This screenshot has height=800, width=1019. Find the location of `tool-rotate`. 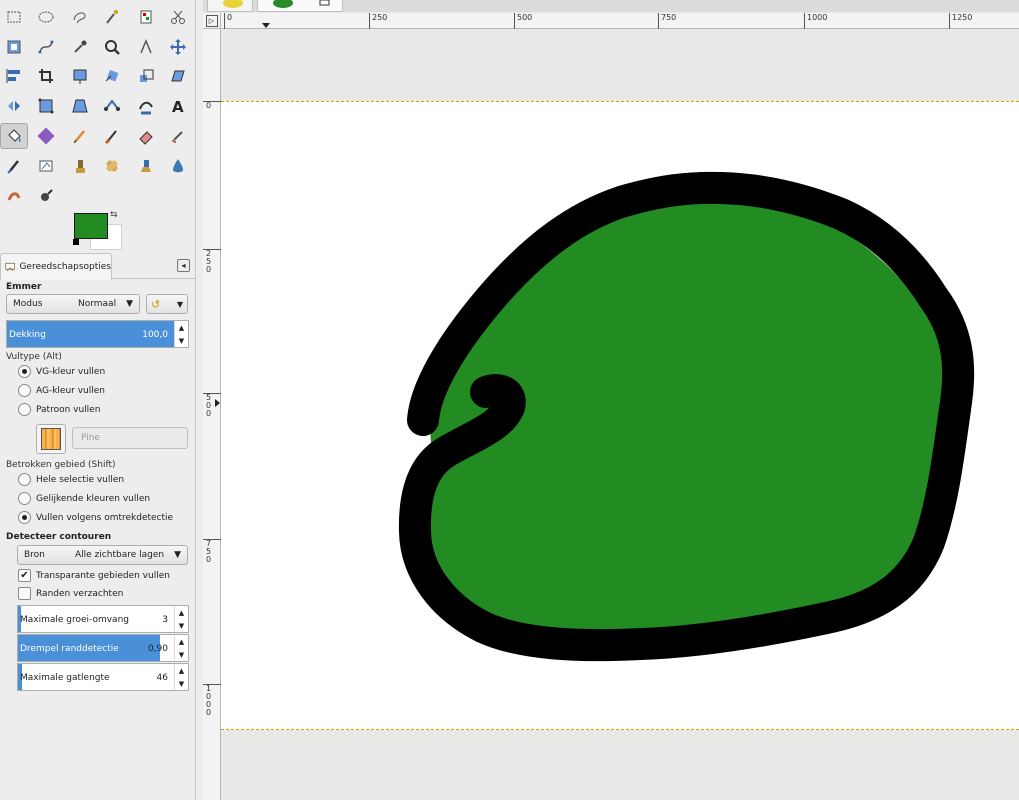

tool-rotate is located at coordinates (112, 76).